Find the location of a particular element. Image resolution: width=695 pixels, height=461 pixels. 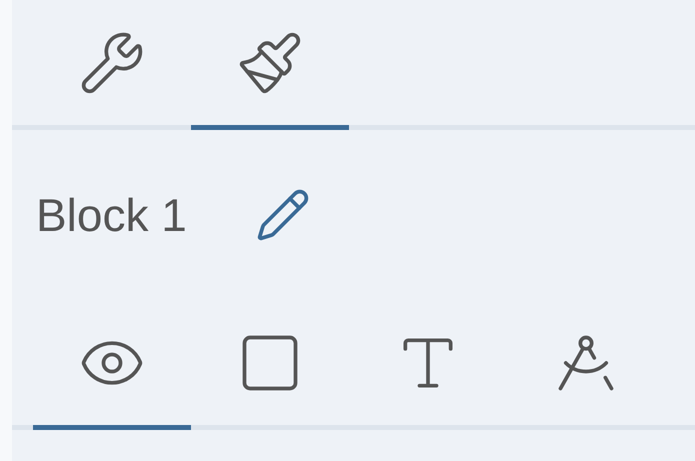

block-name: Block 1 is located at coordinates (111, 215).